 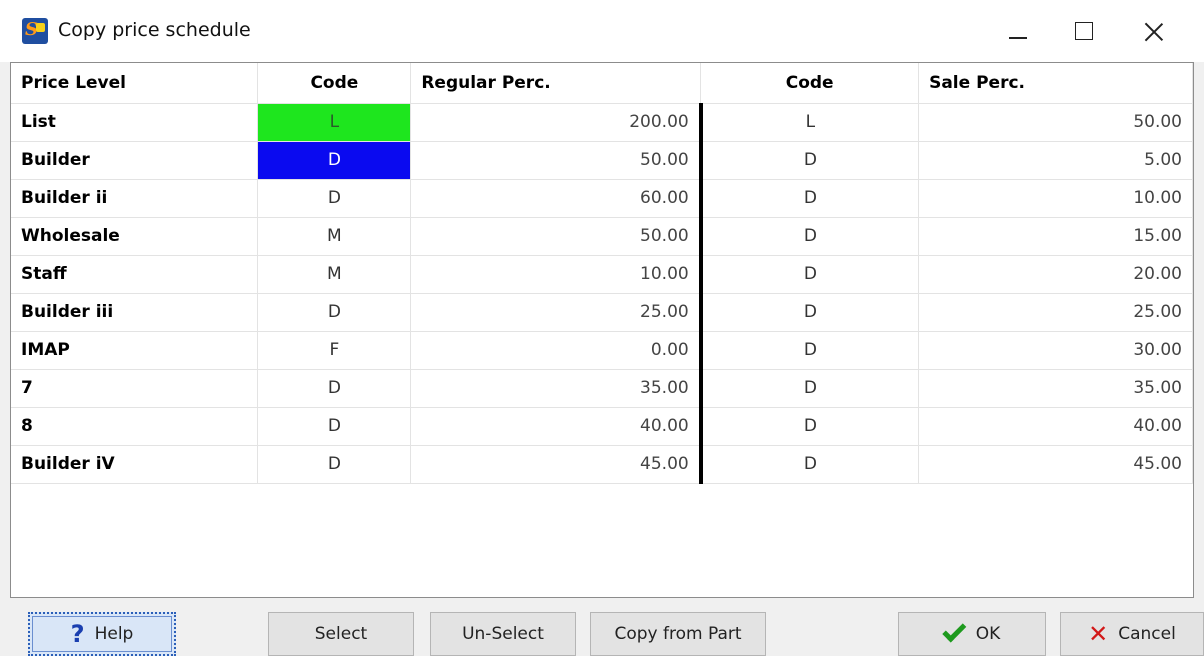 I want to click on table-row: List L 200.00 L 50.00, so click(x=602, y=122).